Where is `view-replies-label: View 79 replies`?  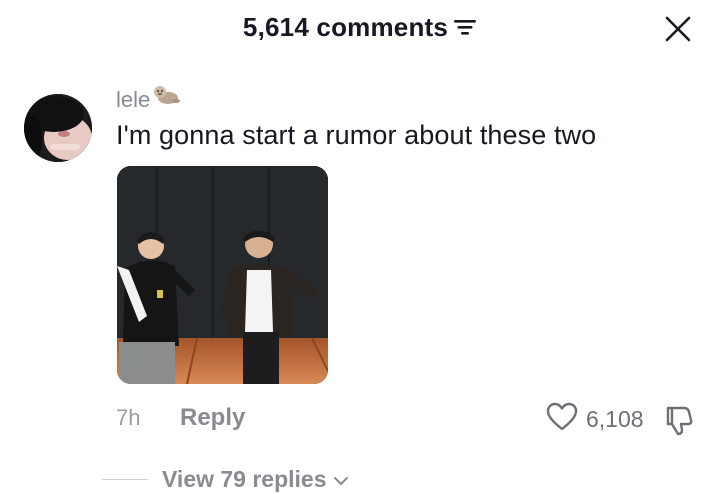
view-replies-label: View 79 replies is located at coordinates (244, 479).